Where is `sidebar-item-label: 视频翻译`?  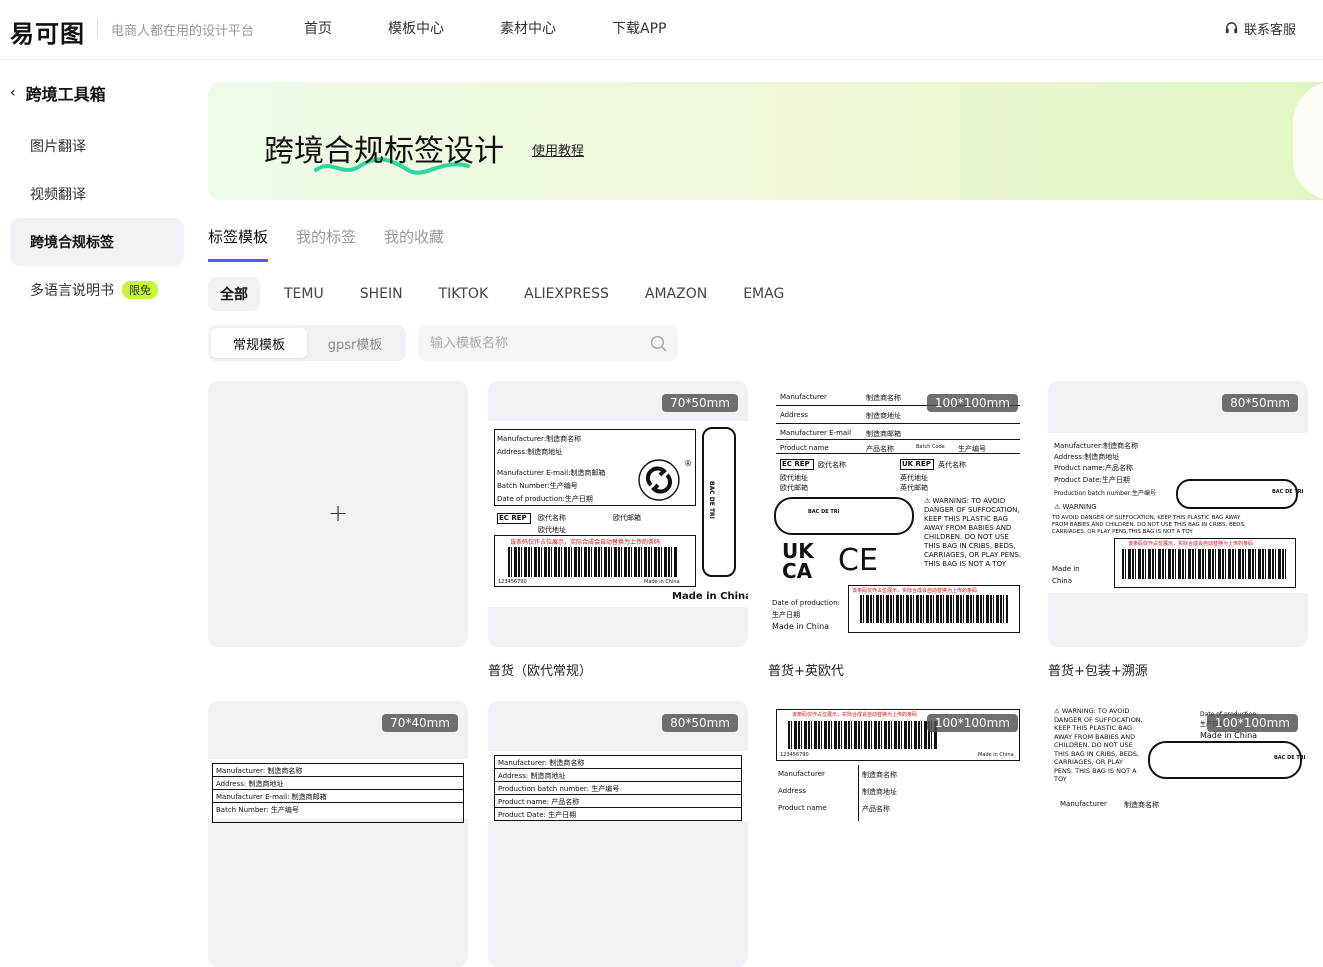 sidebar-item-label: 视频翻译 is located at coordinates (58, 195).